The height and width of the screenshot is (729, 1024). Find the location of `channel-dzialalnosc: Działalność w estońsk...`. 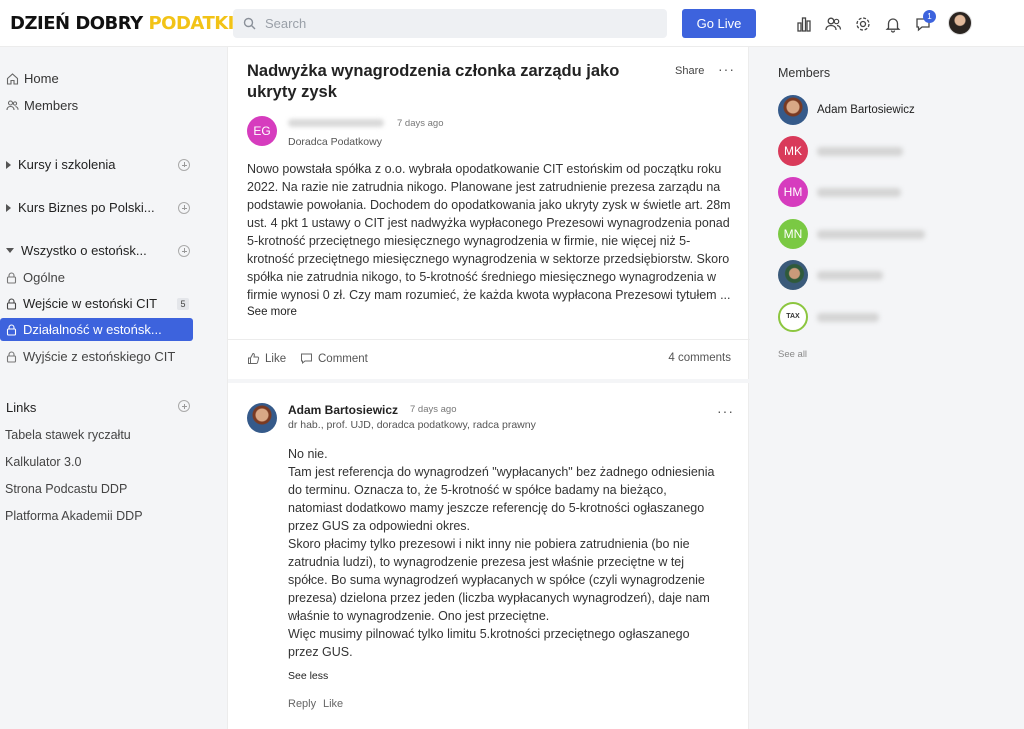

channel-dzialalnosc: Działalność w estońsk... is located at coordinates (96, 329).